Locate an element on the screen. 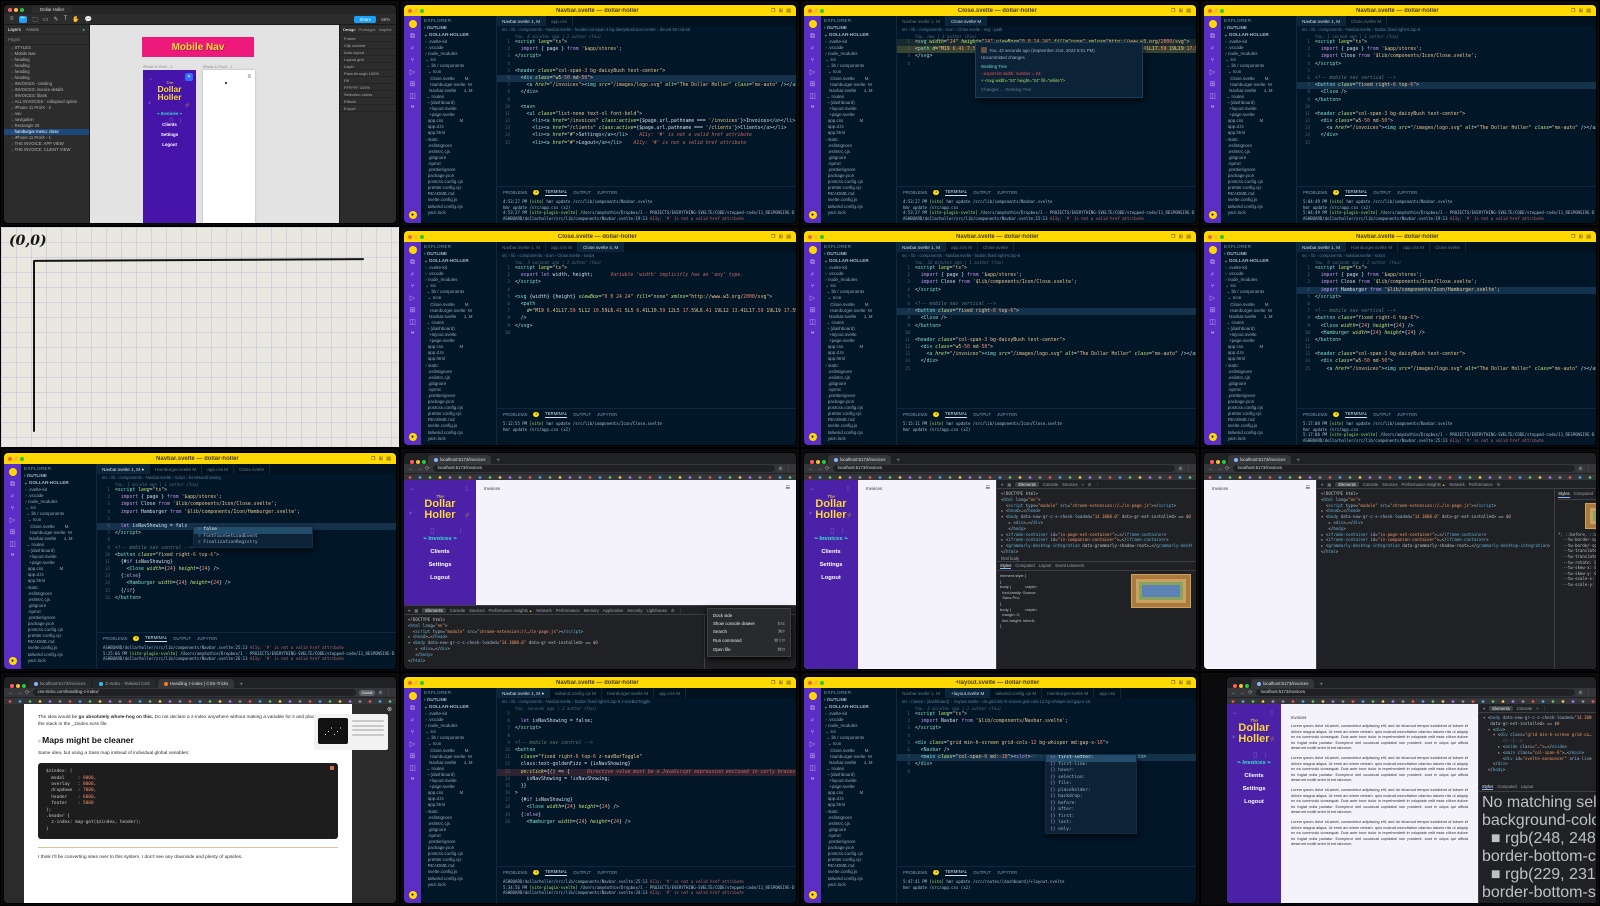  text-tool-icon: T is located at coordinates (66, 19).